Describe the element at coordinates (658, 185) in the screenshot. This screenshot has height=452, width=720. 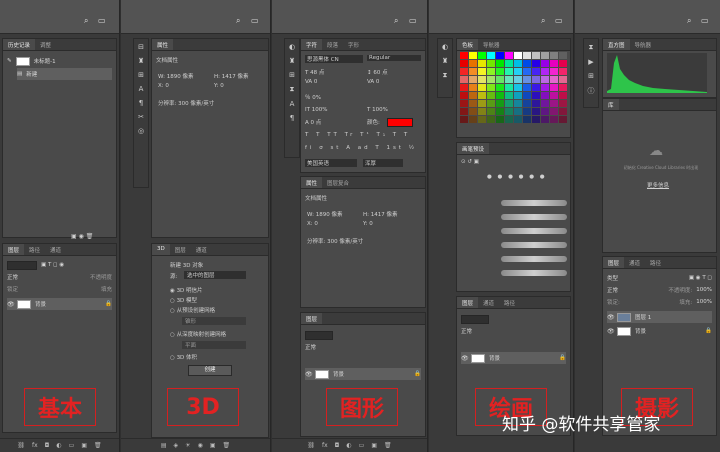
I see `more-info-link: 更多信息` at that location.